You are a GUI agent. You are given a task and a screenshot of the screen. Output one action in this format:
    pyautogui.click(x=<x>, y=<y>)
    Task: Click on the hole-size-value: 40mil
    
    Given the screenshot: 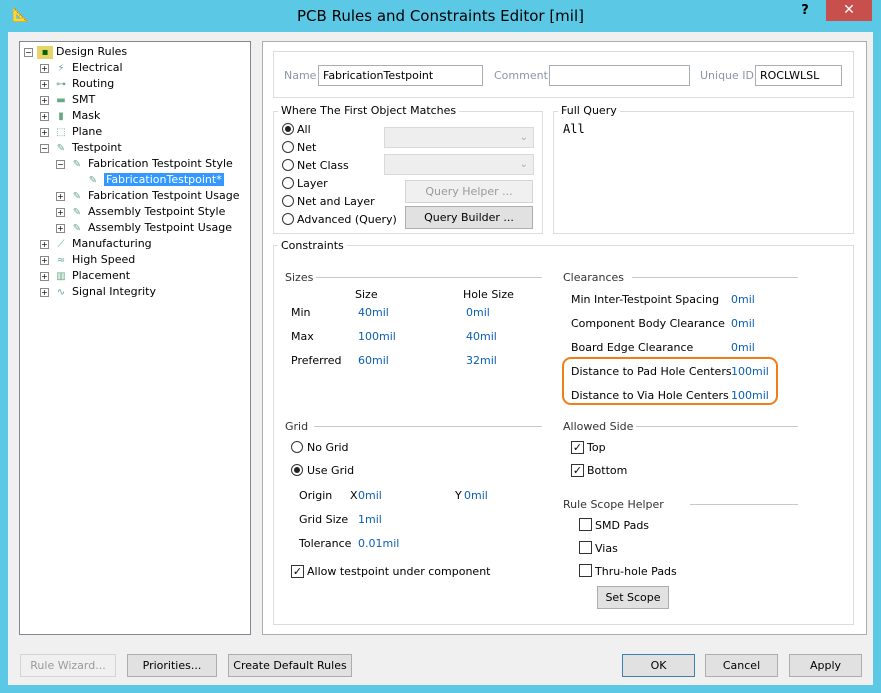 What is the action you would take?
    pyautogui.click(x=481, y=336)
    